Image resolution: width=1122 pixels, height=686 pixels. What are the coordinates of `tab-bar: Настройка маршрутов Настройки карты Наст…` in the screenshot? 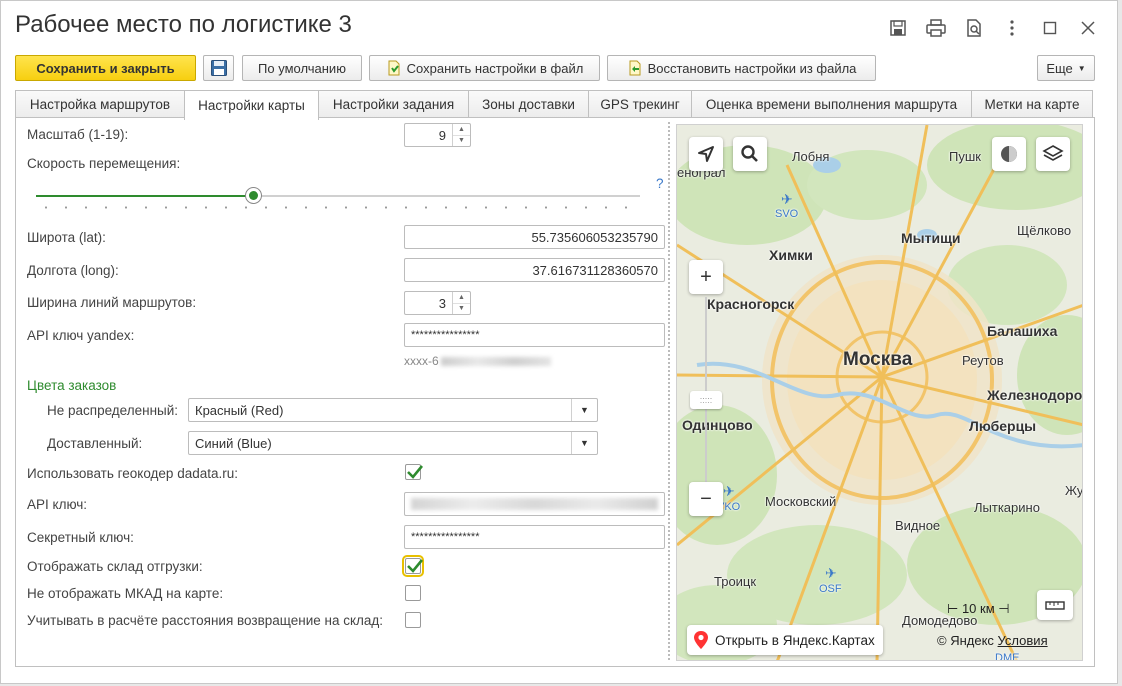 It's located at (554, 105).